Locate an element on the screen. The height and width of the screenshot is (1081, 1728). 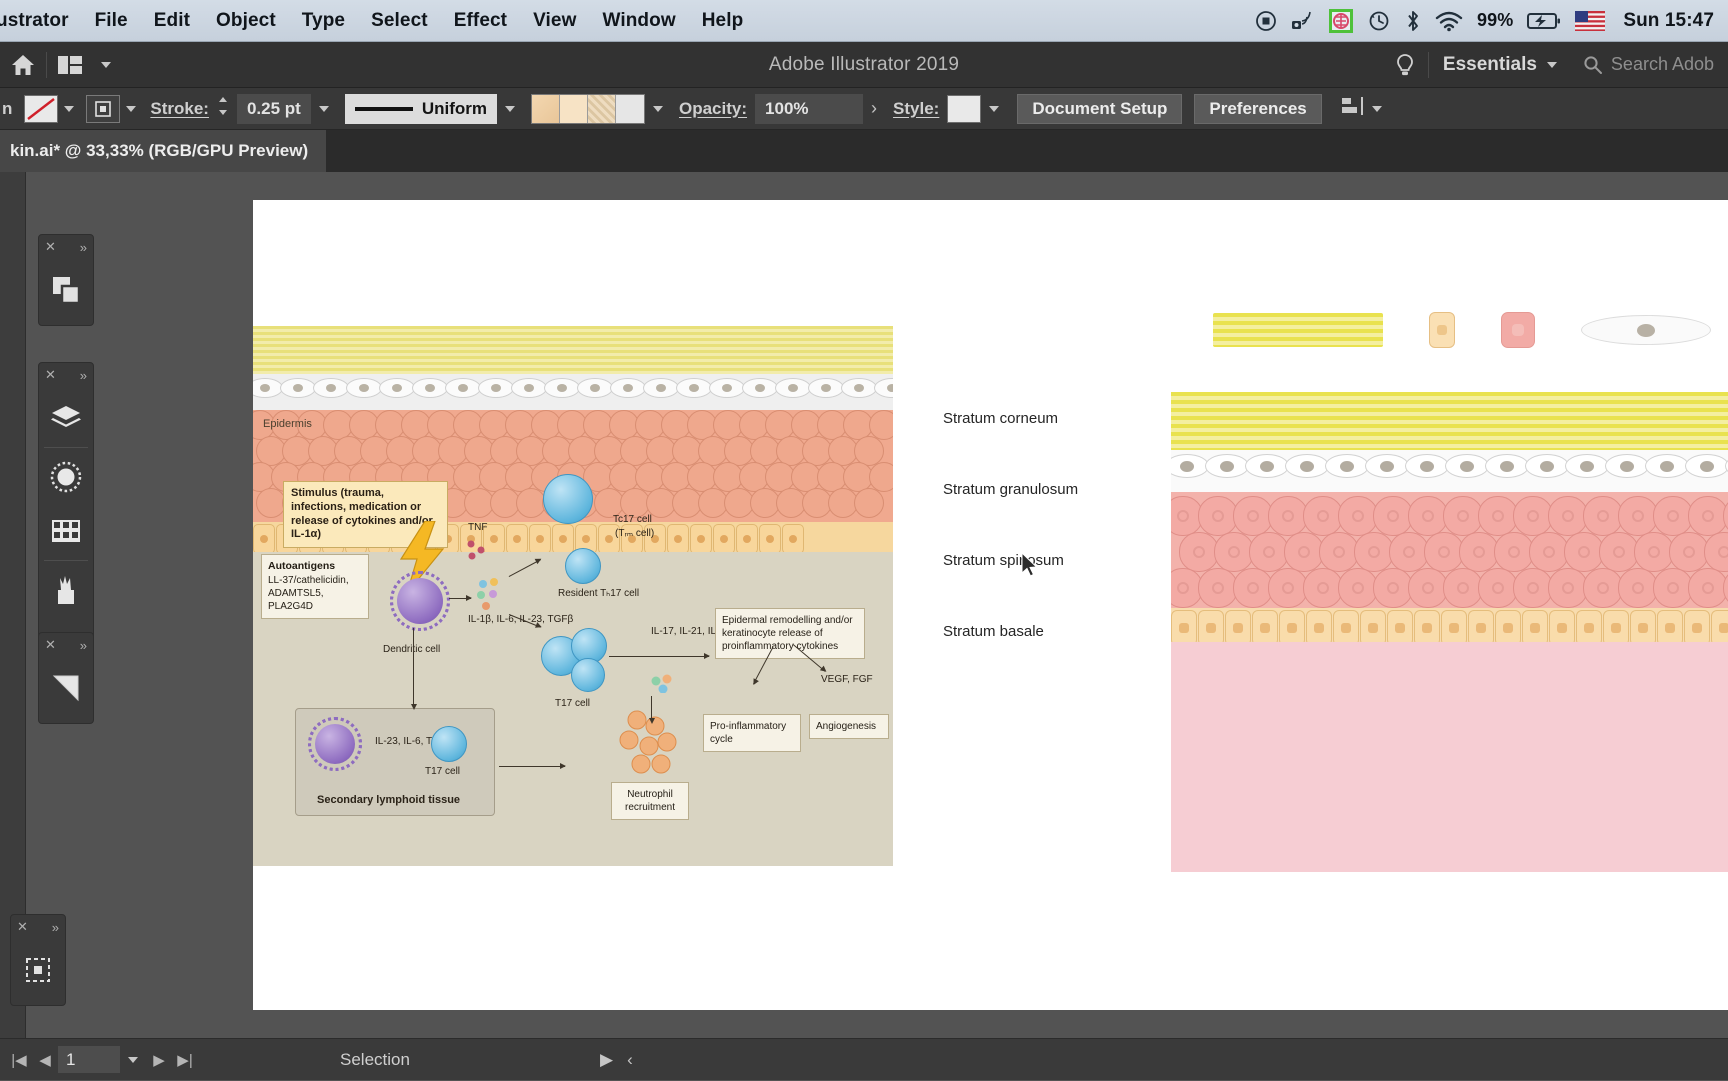
us-flag-icon is located at coordinates (1590, 21).